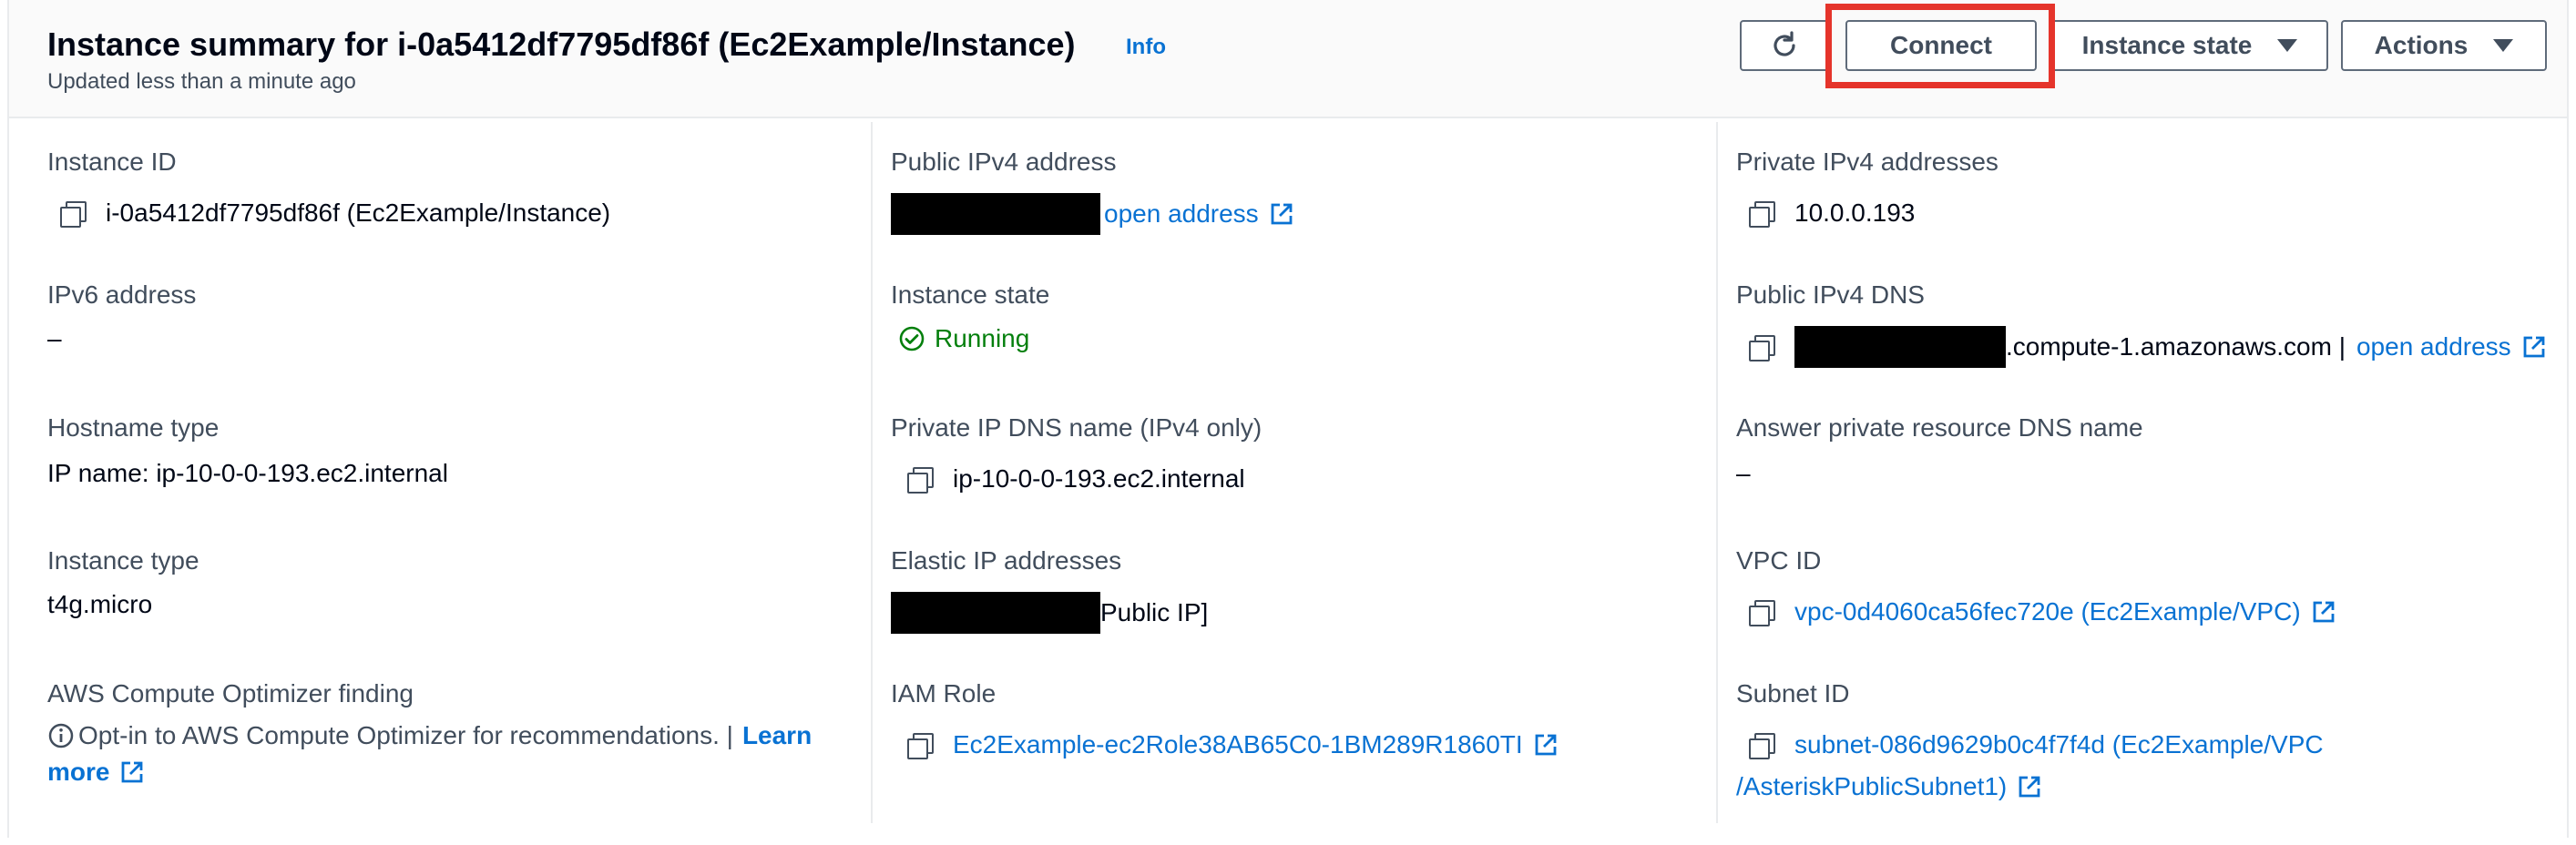  I want to click on check-circle-icon, so click(912, 338).